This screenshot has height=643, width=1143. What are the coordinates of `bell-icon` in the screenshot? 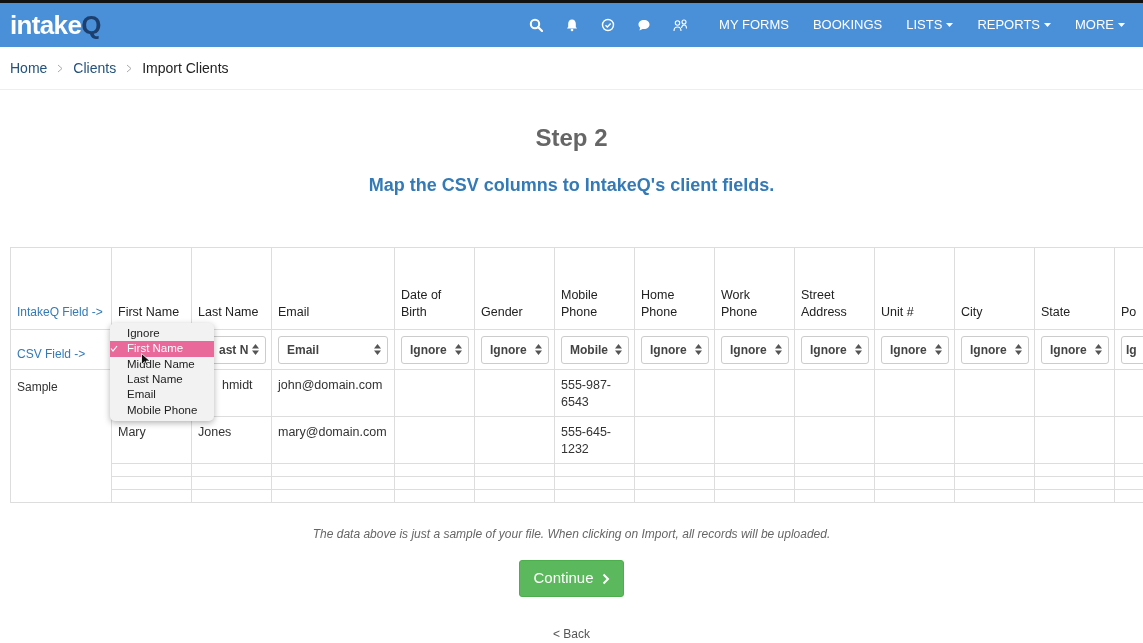 It's located at (572, 25).